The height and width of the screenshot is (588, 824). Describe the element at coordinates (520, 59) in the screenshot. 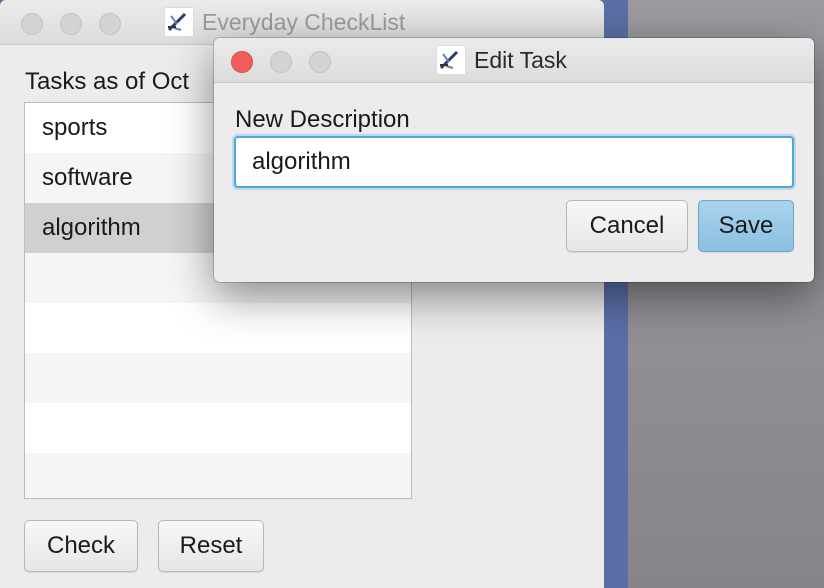

I see `dialog-title: Edit Task` at that location.